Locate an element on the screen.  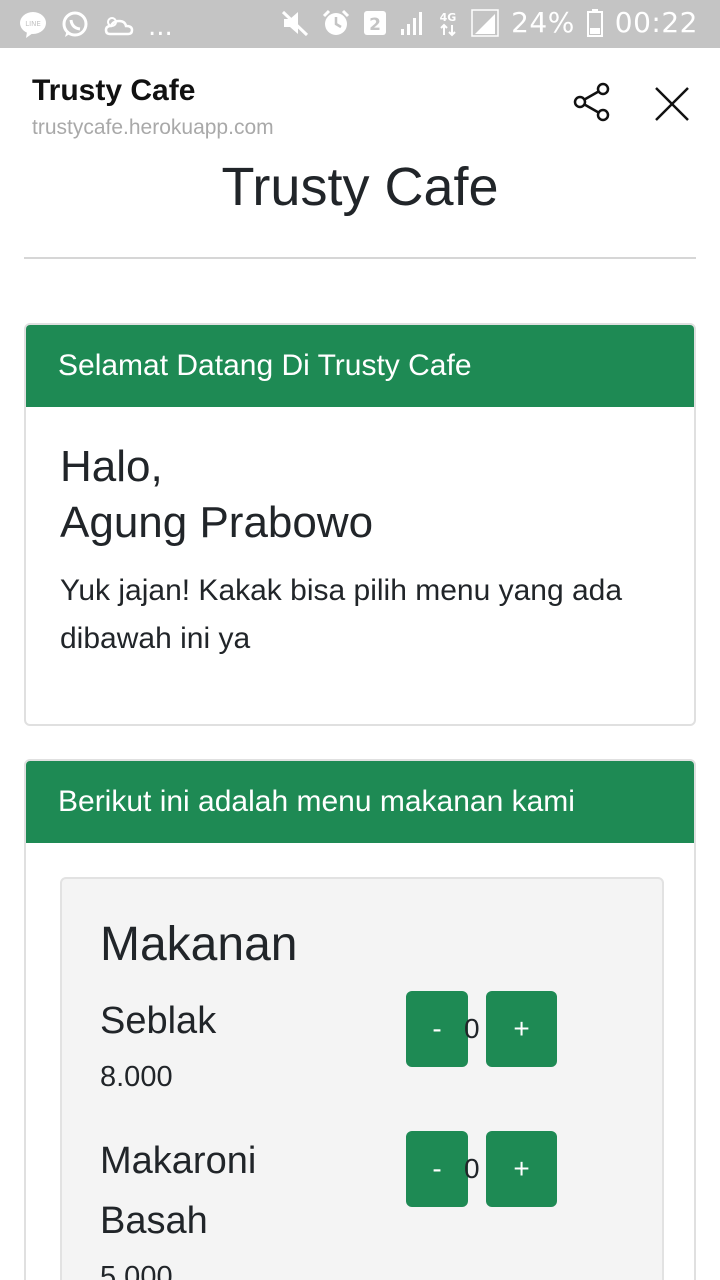
whatsapp-icon is located at coordinates (75, 25).